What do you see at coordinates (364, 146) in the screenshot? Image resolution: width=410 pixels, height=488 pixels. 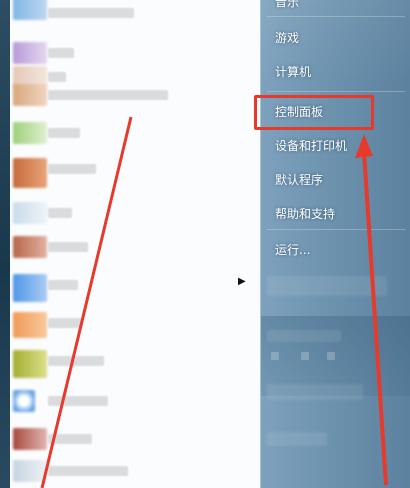 I see `annotation-arrowhead` at bounding box center [364, 146].